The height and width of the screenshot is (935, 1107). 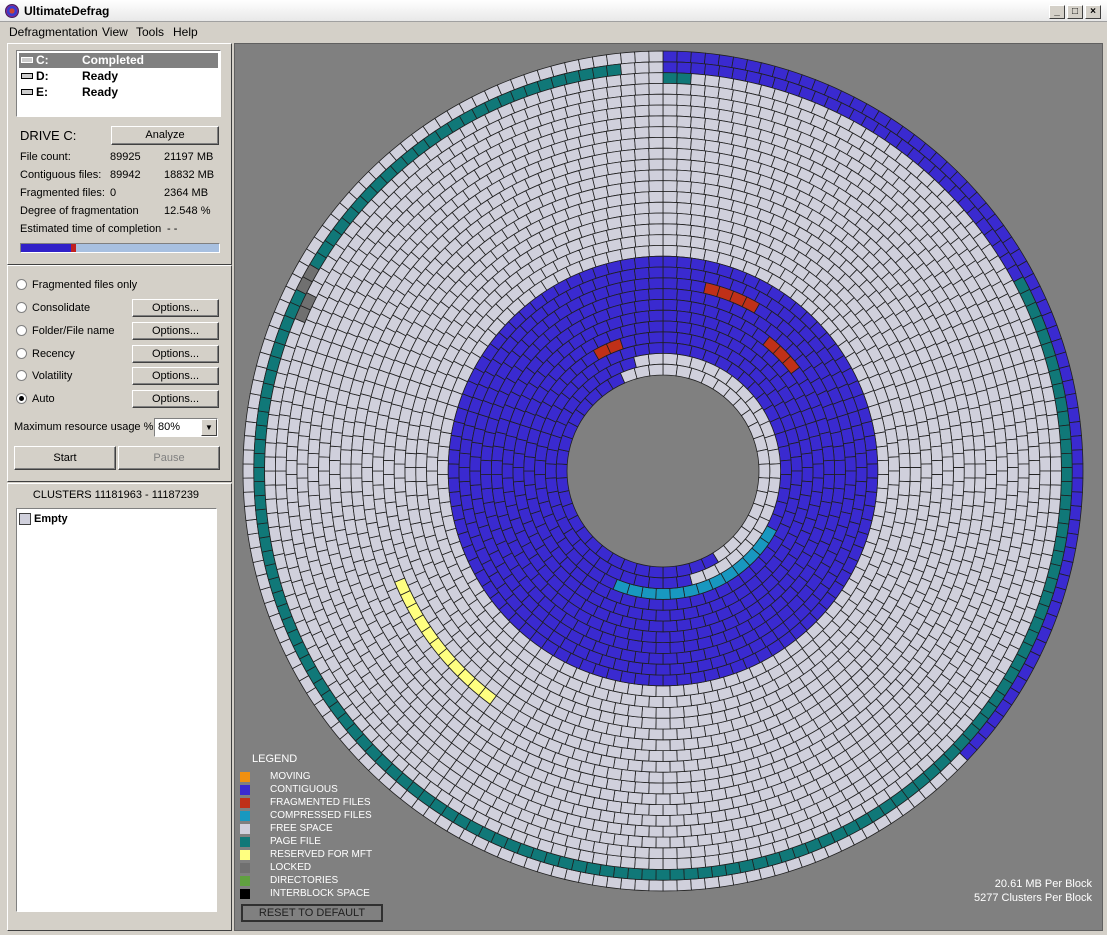 What do you see at coordinates (1057, 12) in the screenshot?
I see `minimize-button: _` at bounding box center [1057, 12].